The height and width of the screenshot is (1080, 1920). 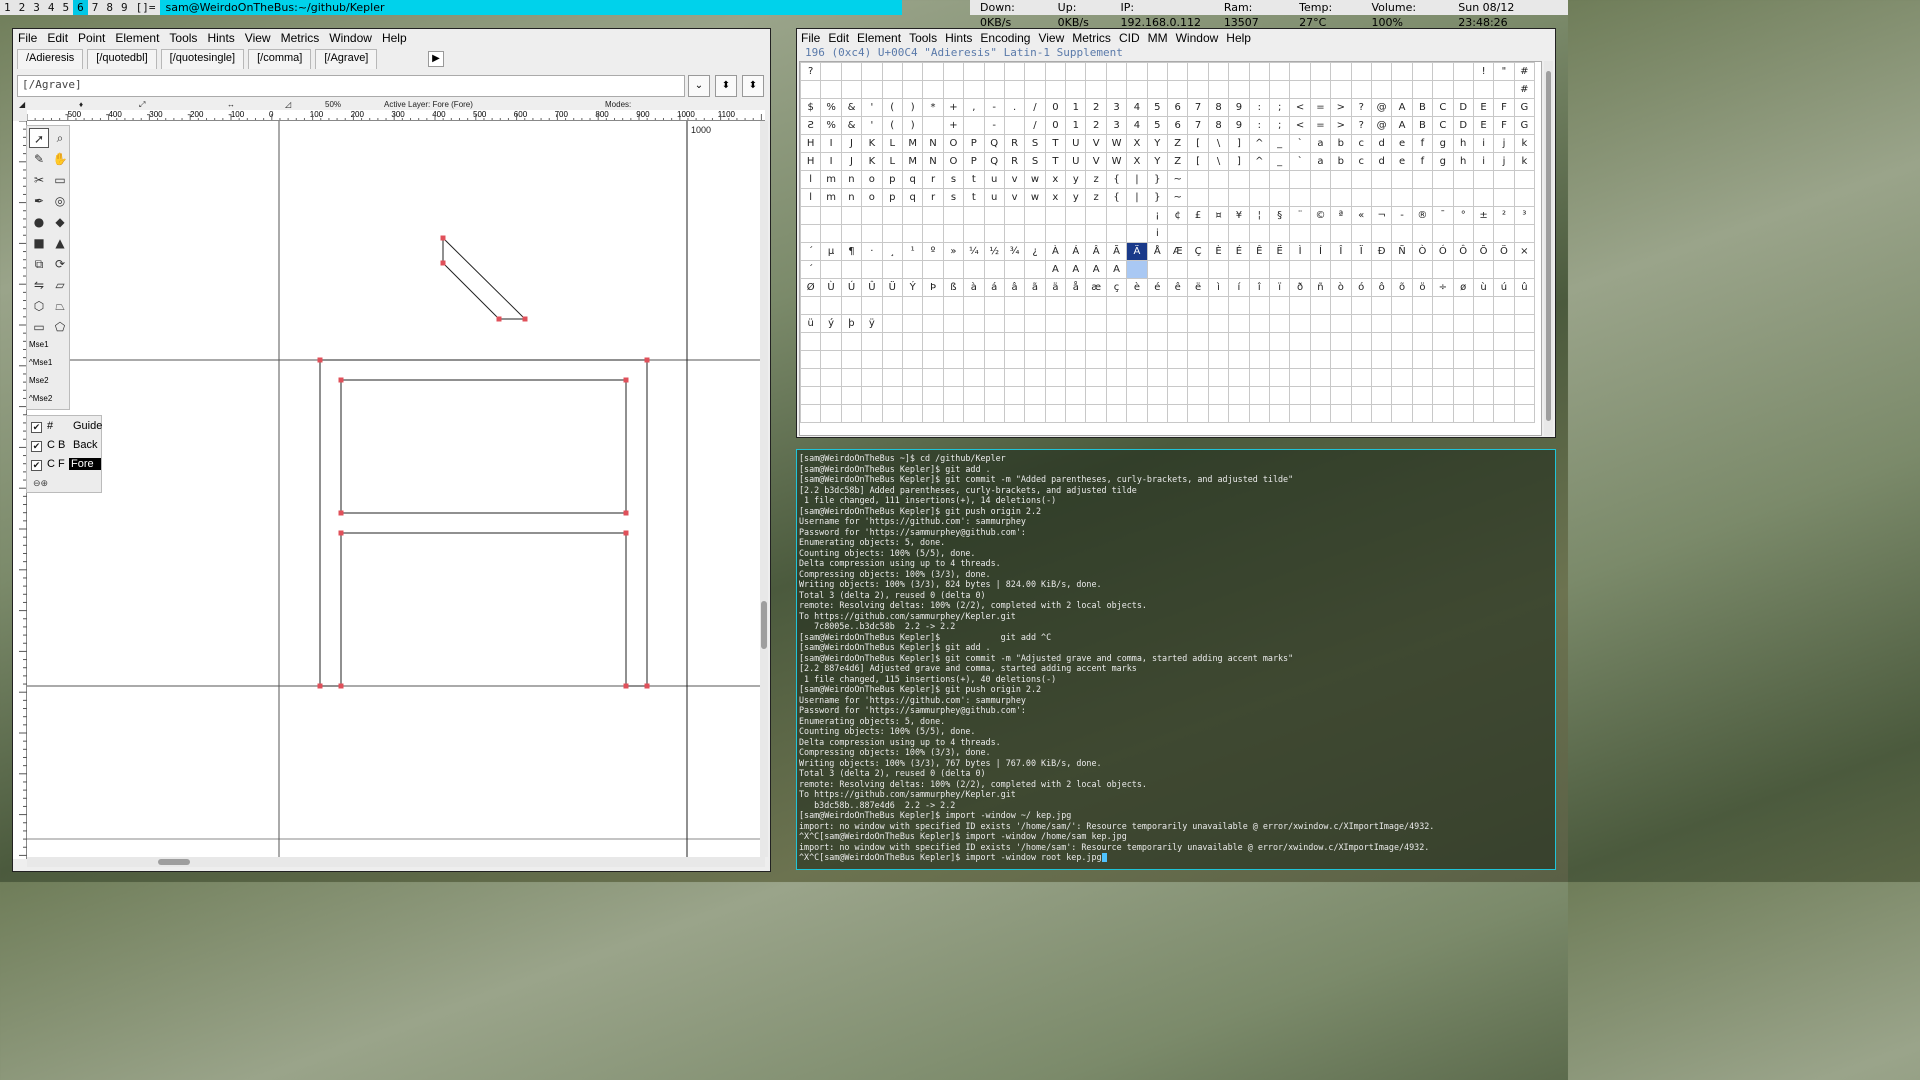 What do you see at coordinates (1051, 38) in the screenshot?
I see `fv-menu-view: View` at bounding box center [1051, 38].